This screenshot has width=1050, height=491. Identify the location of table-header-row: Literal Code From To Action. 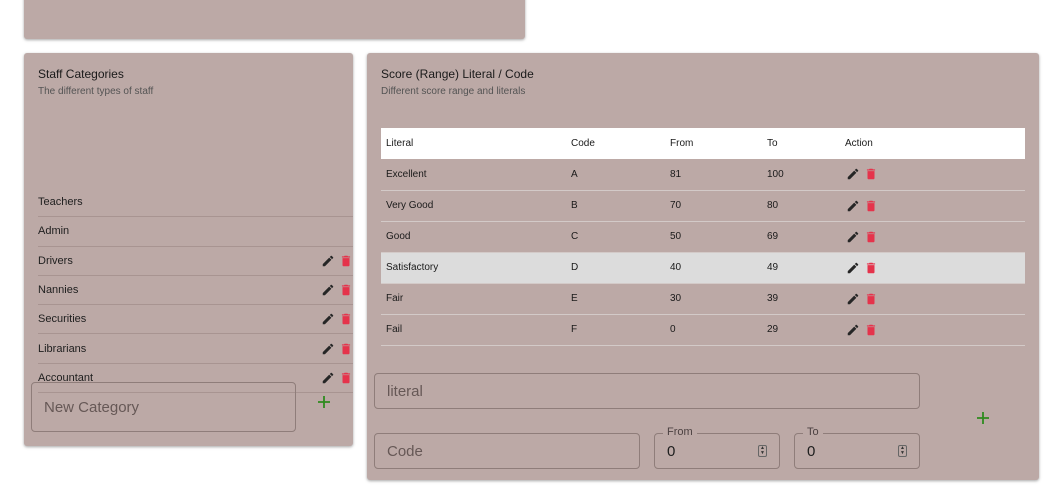
(703, 143).